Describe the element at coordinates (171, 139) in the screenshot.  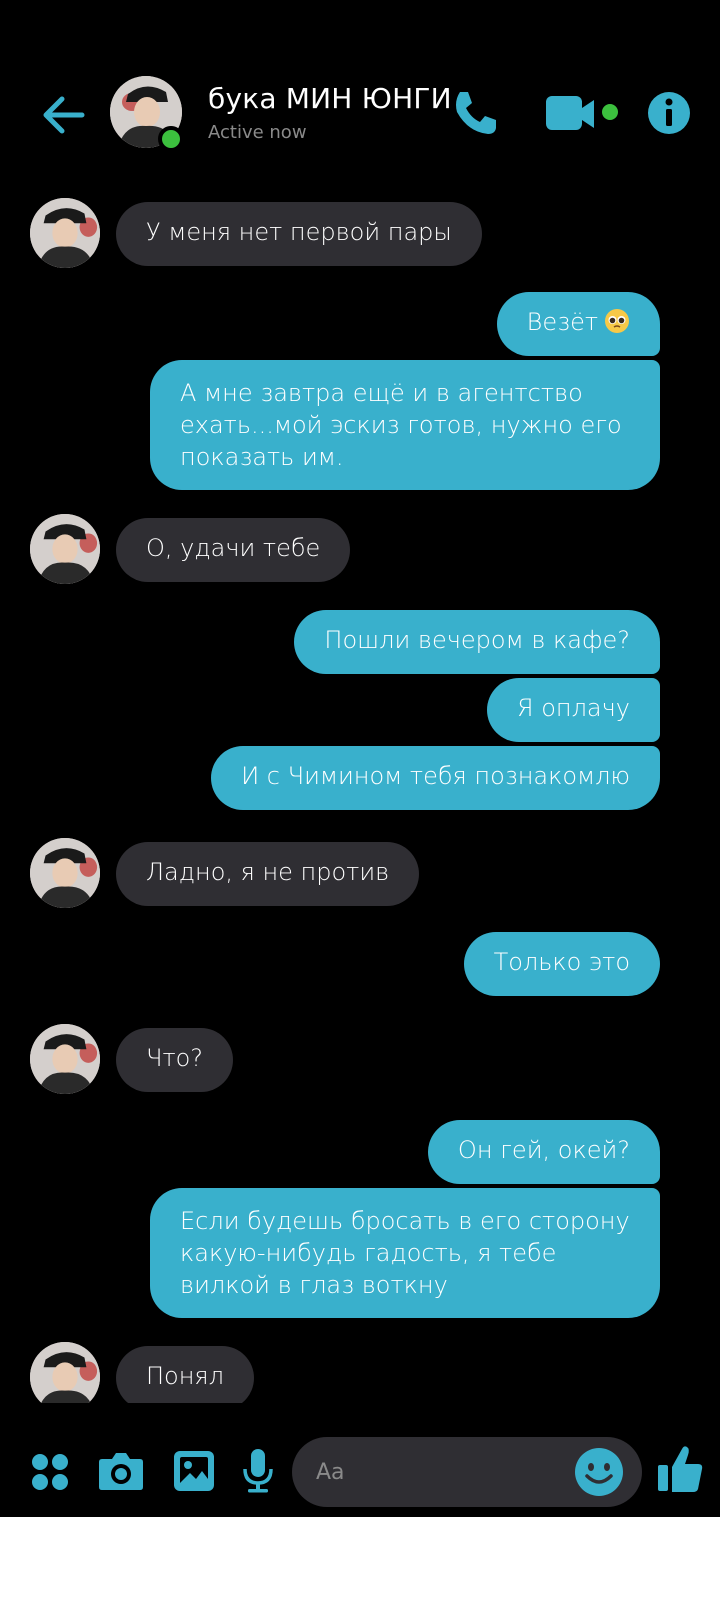
I see `online-indicator` at that location.